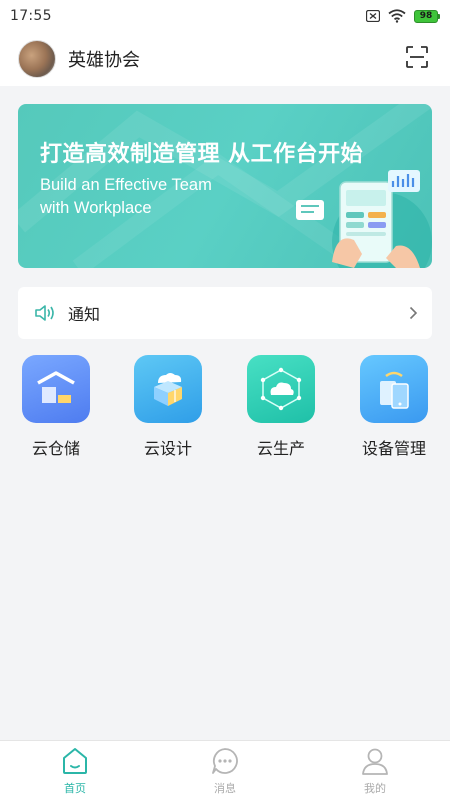  I want to click on bottom-tab-bar: 首页 消息 我的, so click(225, 770).